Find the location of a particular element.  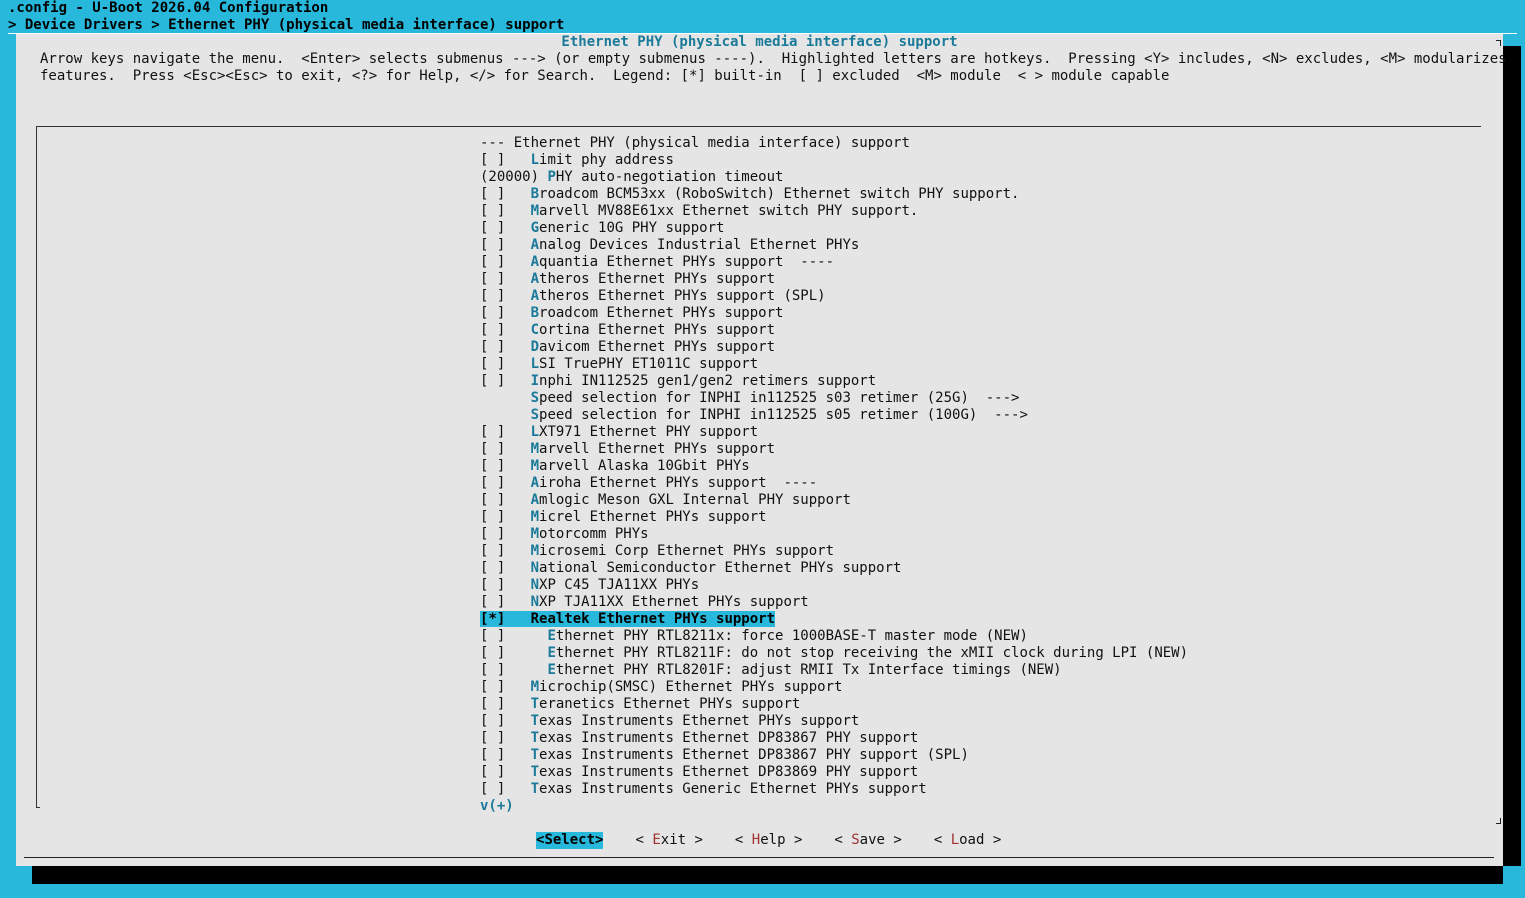

menu-item-label: iroha Ethernet PHYs support ---- is located at coordinates (678, 483).